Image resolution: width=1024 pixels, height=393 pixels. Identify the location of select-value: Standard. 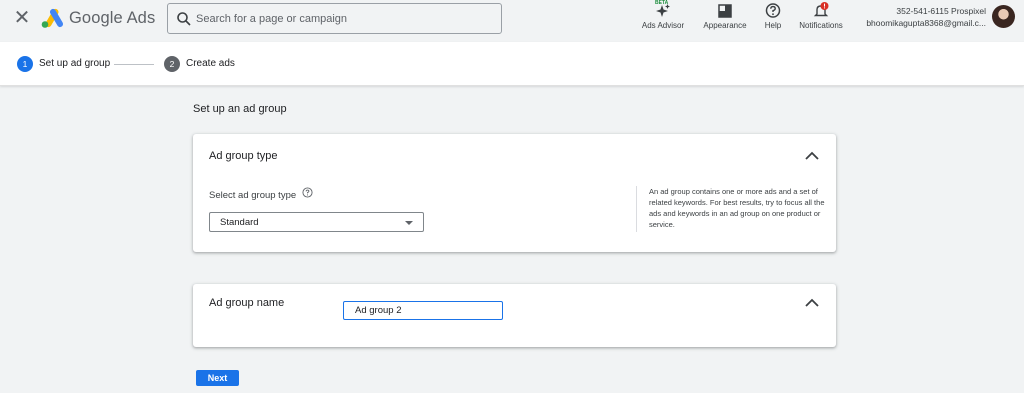
(239, 222).